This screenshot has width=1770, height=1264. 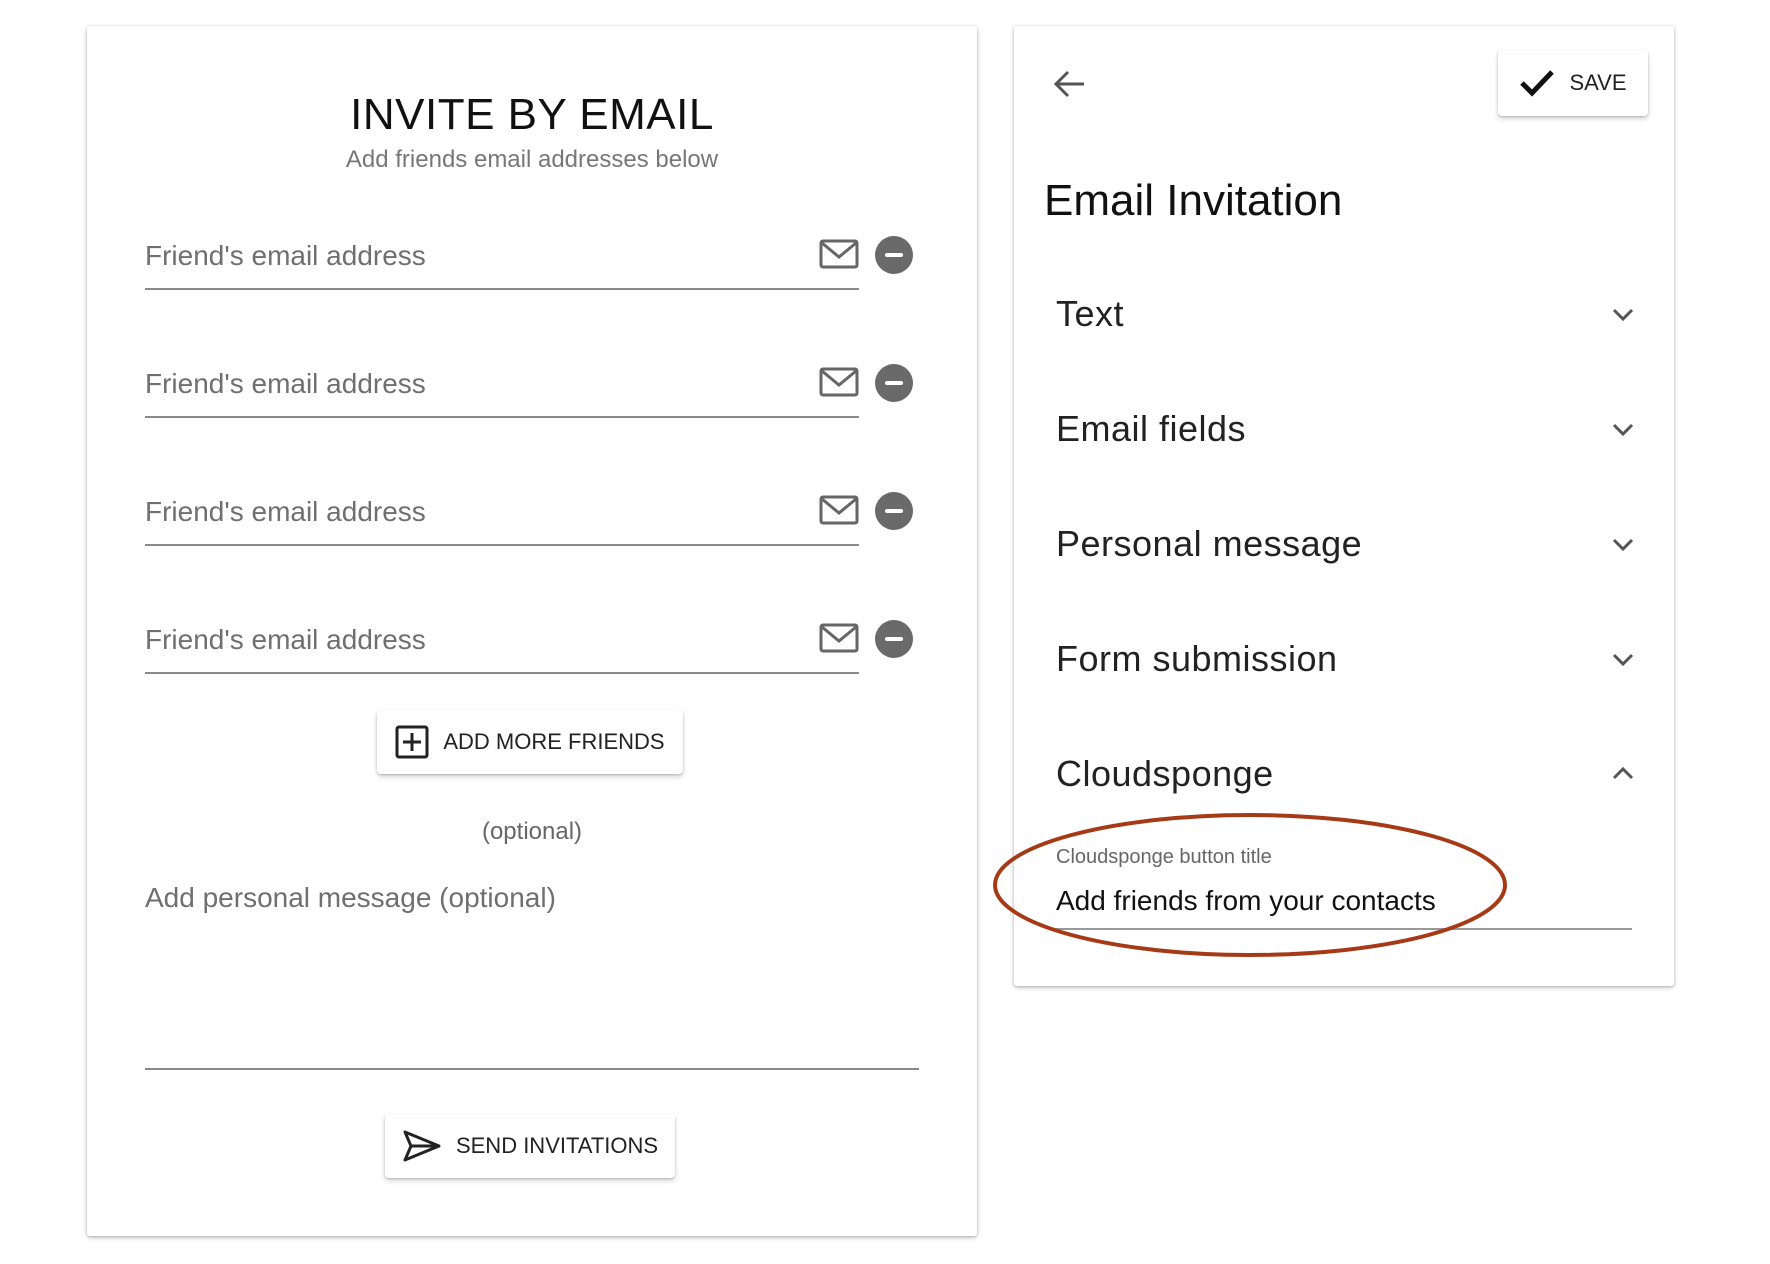 I want to click on personal-message-field: Add personal message (optional), so click(x=532, y=976).